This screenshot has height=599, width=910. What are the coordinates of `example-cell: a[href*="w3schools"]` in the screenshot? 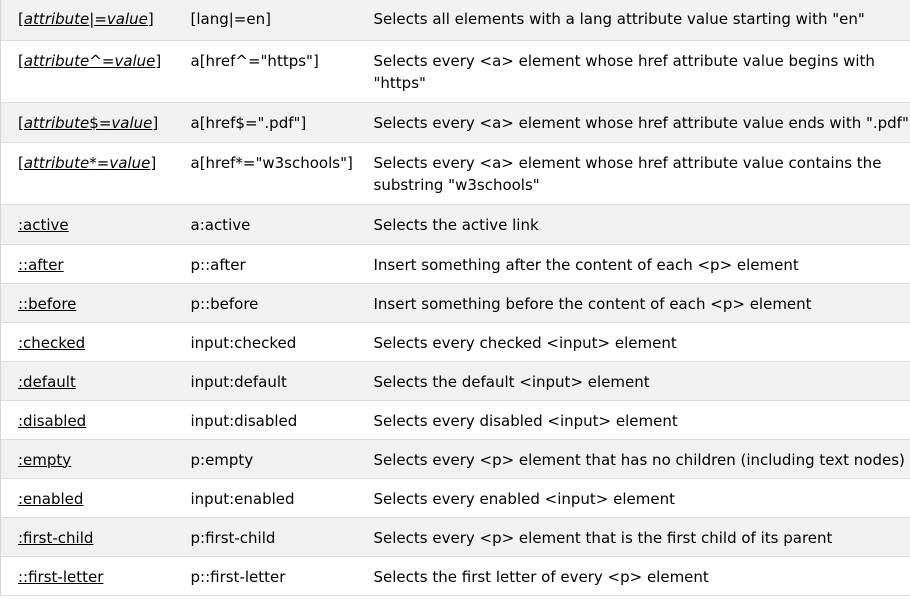 It's located at (266, 173).